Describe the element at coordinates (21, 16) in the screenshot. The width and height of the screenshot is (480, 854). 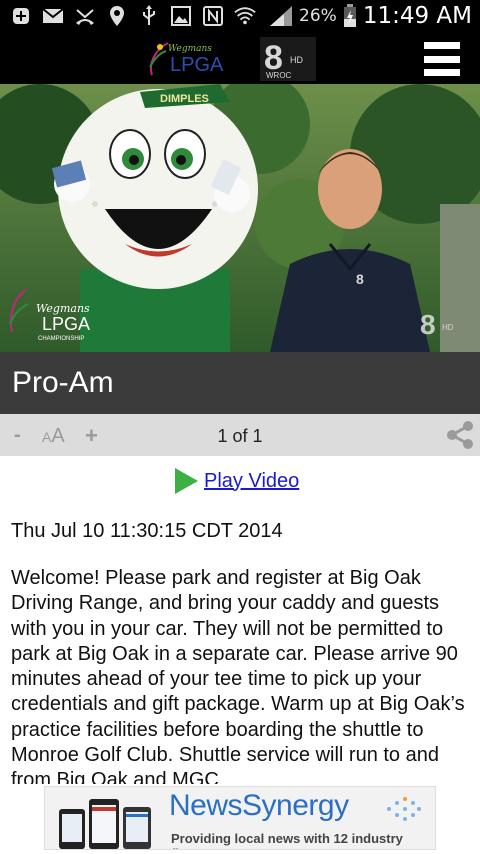
I see `plus-box-icon` at that location.